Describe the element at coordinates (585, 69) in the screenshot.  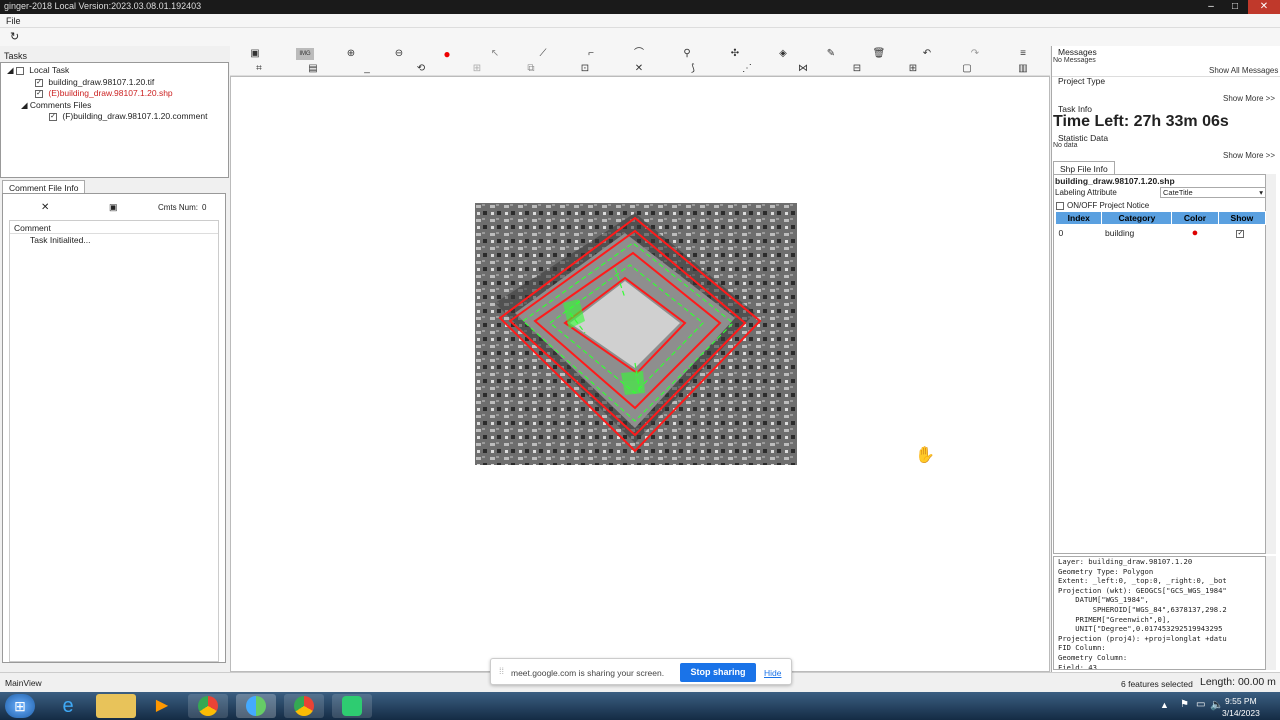
I see `merge-icon: ⊡` at that location.